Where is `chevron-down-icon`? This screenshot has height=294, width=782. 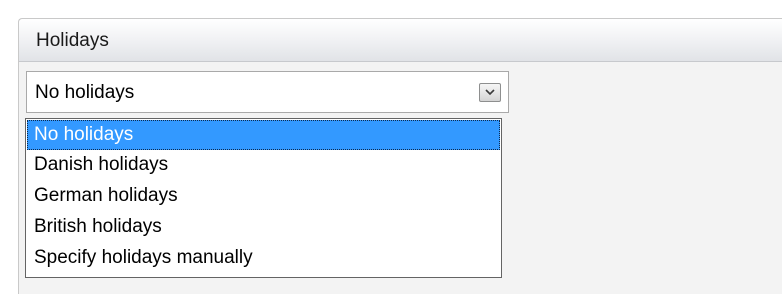
chevron-down-icon is located at coordinates (490, 92).